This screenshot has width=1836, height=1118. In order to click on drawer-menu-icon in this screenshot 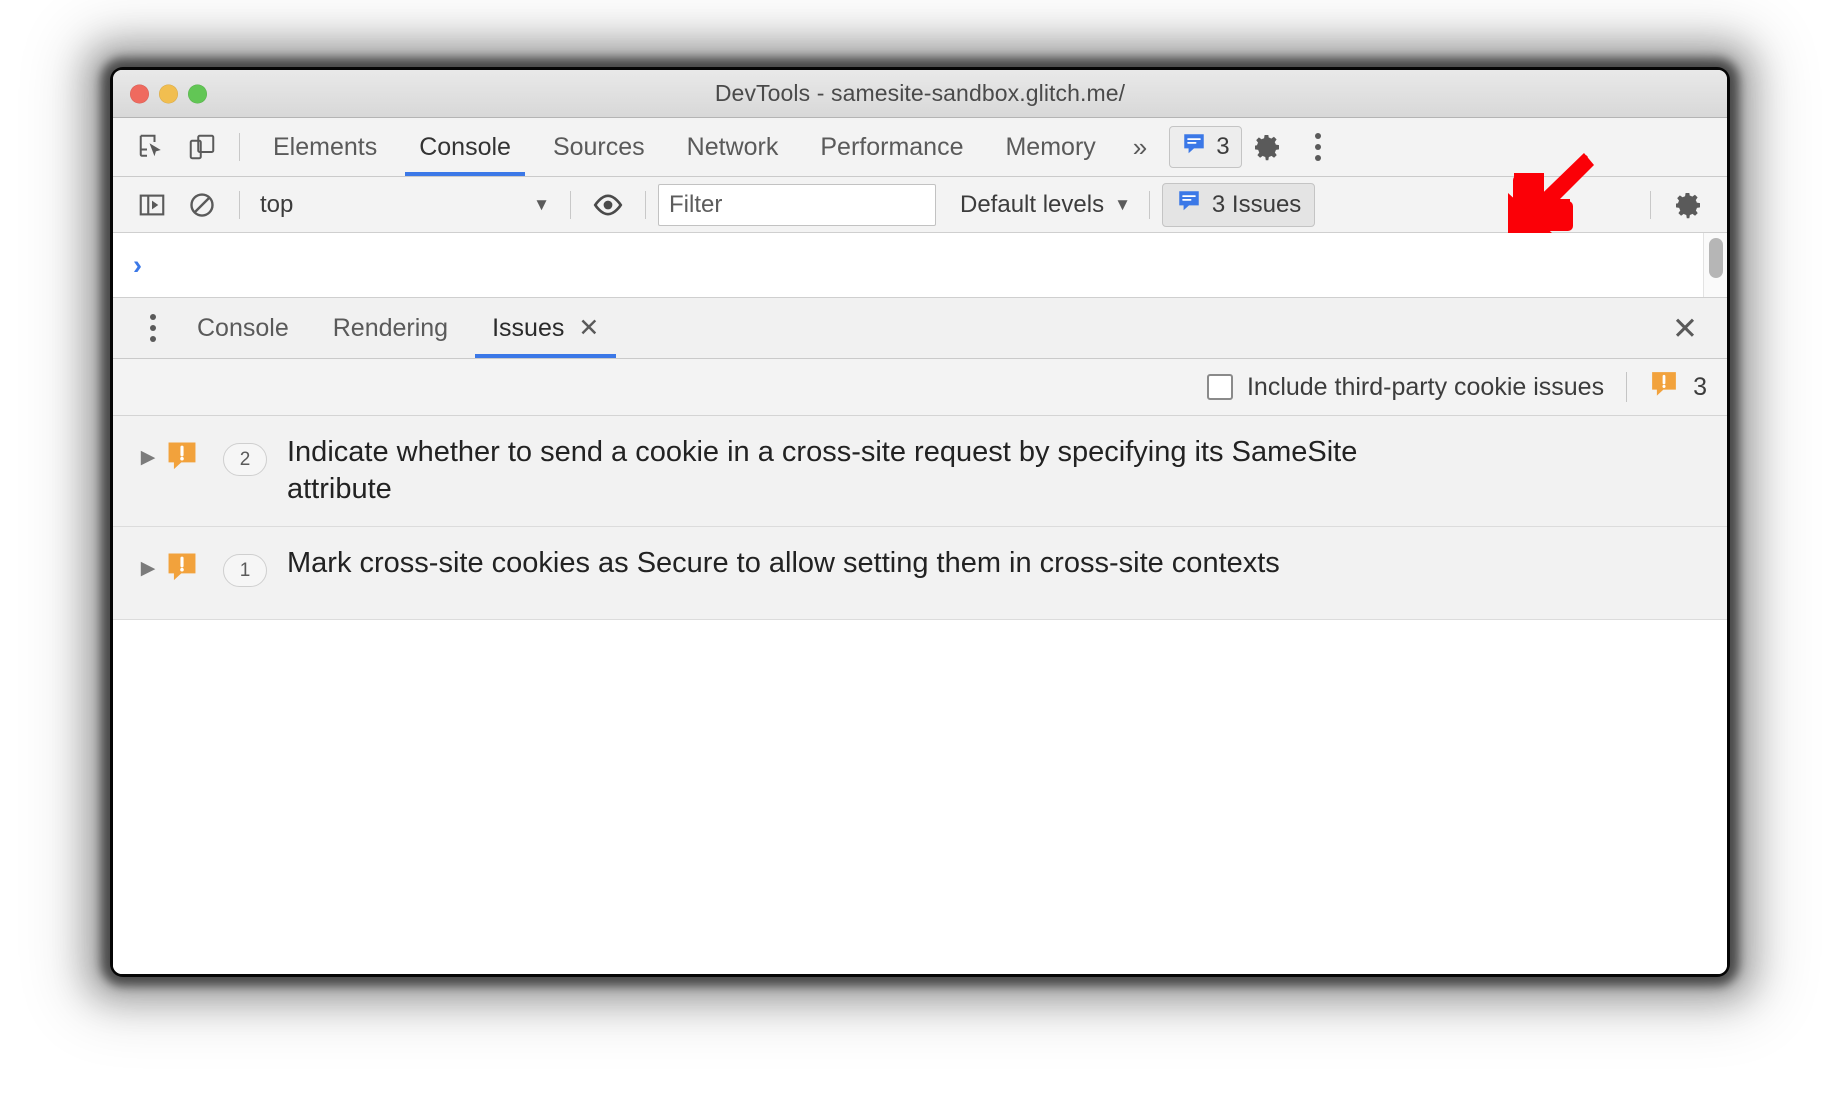, I will do `click(153, 328)`.